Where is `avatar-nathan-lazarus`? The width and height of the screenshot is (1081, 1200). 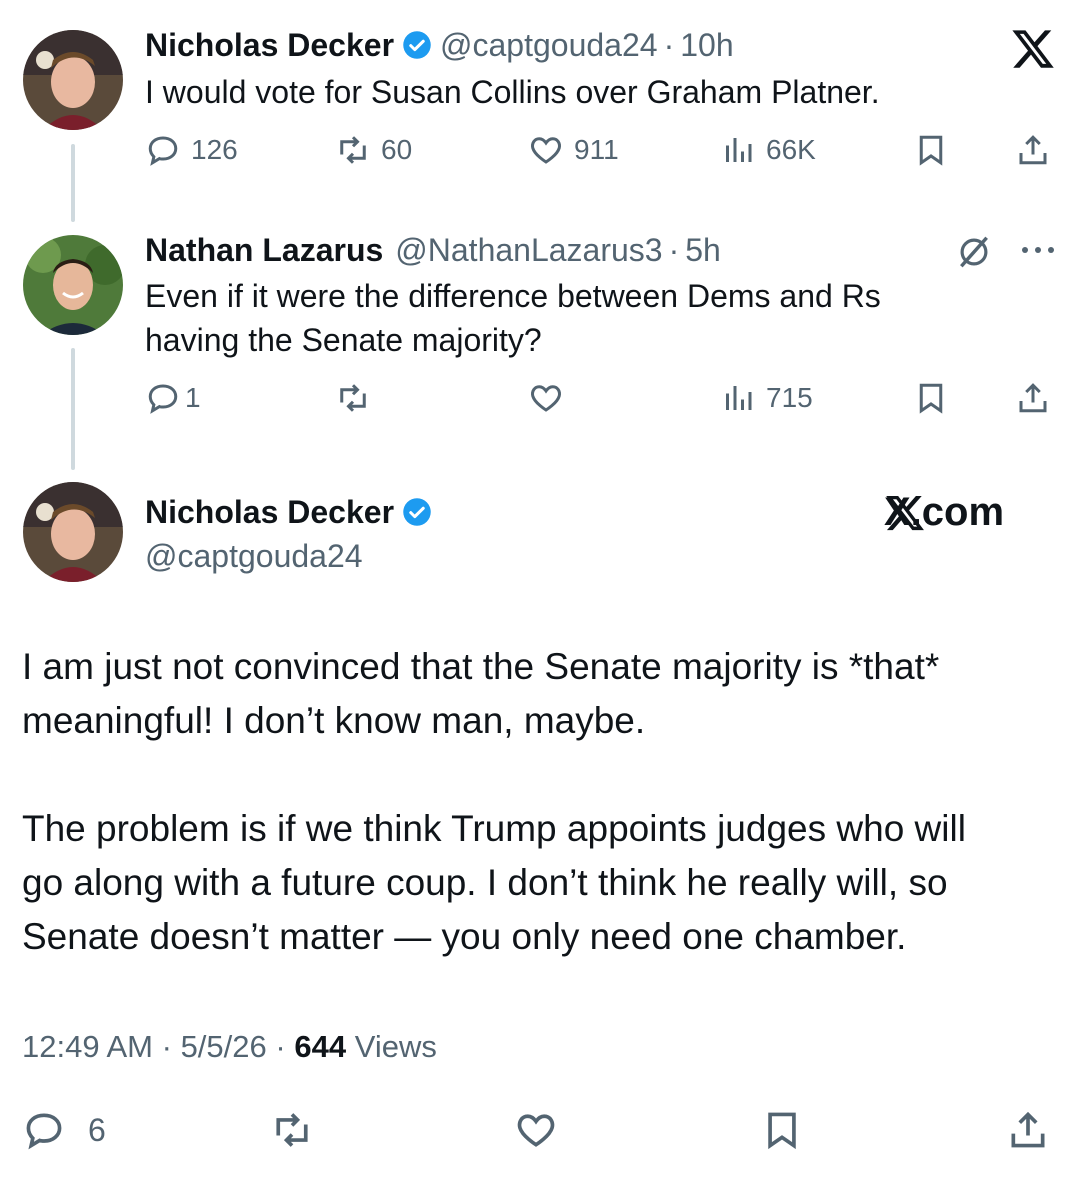 avatar-nathan-lazarus is located at coordinates (73, 285).